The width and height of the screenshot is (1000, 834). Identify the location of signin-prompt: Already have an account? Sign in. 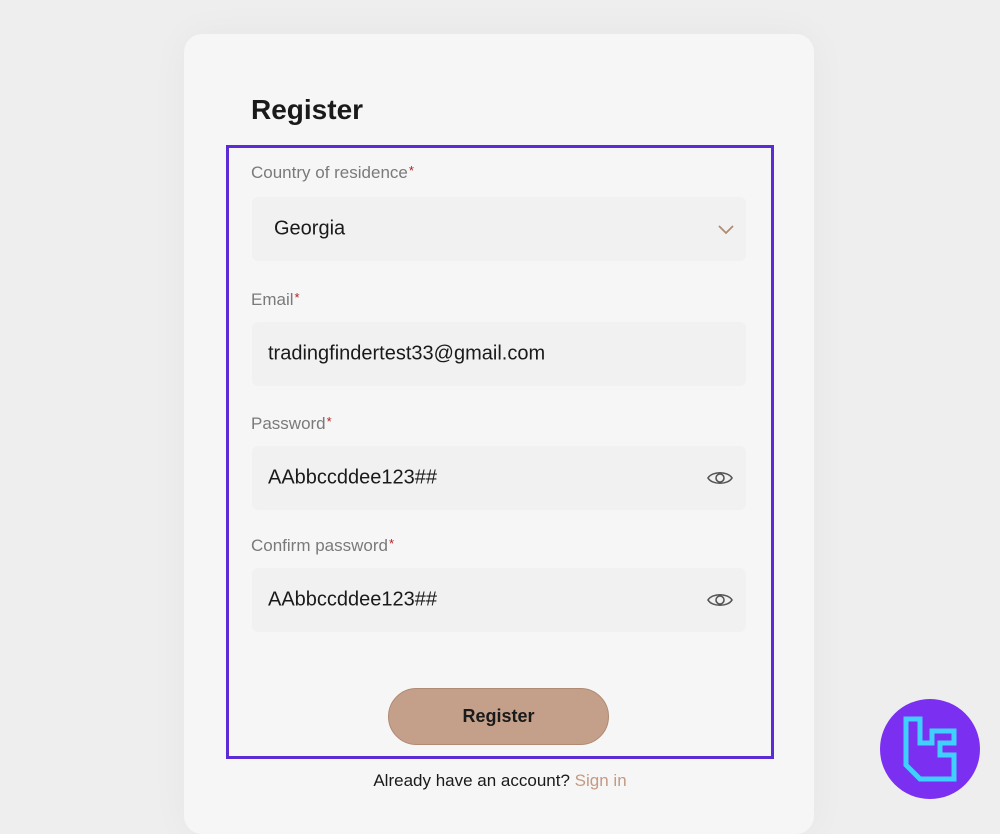
(500, 781).